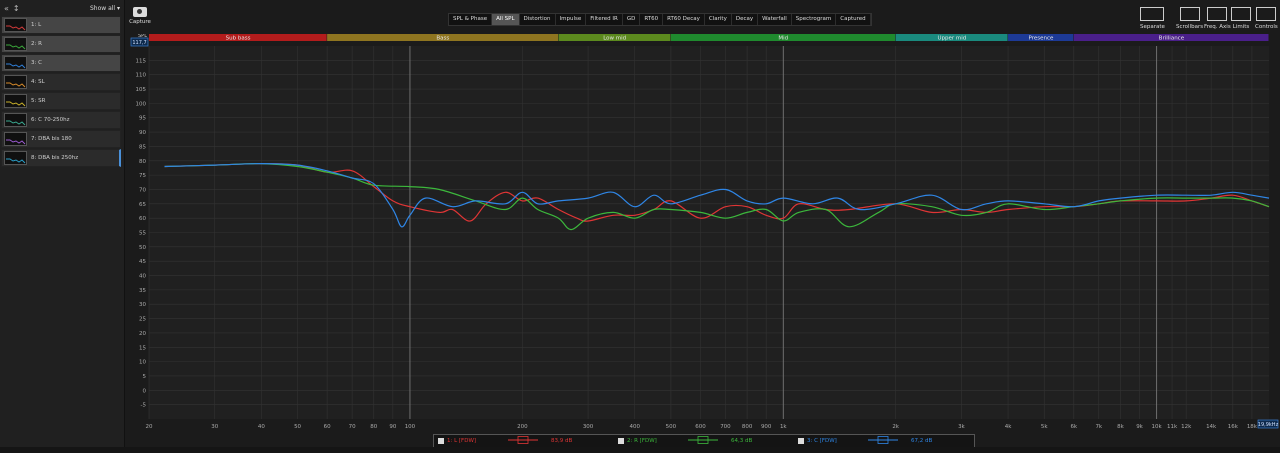 The height and width of the screenshot is (453, 1280). I want to click on band-label: Low mid, so click(614, 39).